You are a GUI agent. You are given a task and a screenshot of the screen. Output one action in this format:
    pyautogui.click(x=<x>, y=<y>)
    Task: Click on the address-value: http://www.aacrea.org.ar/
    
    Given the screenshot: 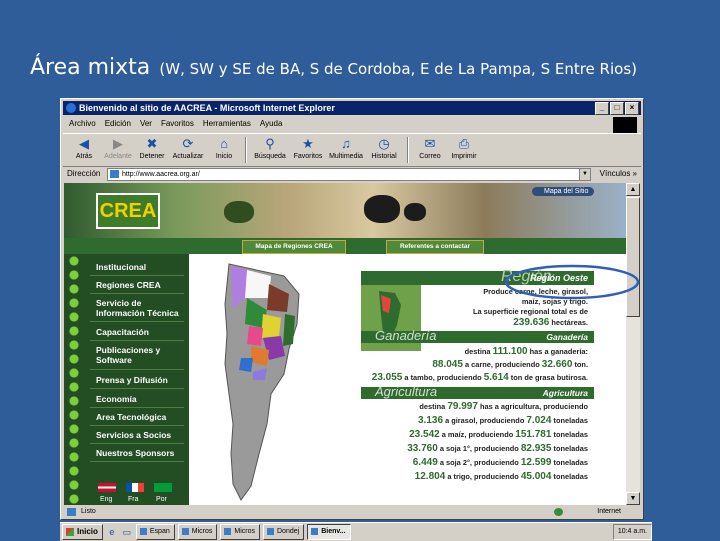 What is the action you would take?
    pyautogui.click(x=161, y=174)
    